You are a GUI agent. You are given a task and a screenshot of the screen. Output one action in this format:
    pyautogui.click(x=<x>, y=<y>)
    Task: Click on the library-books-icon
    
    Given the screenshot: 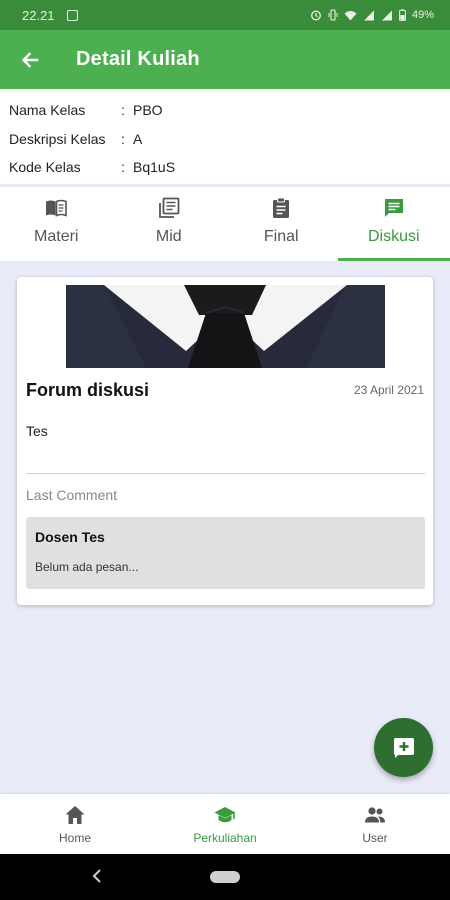 What is the action you would take?
    pyautogui.click(x=169, y=207)
    